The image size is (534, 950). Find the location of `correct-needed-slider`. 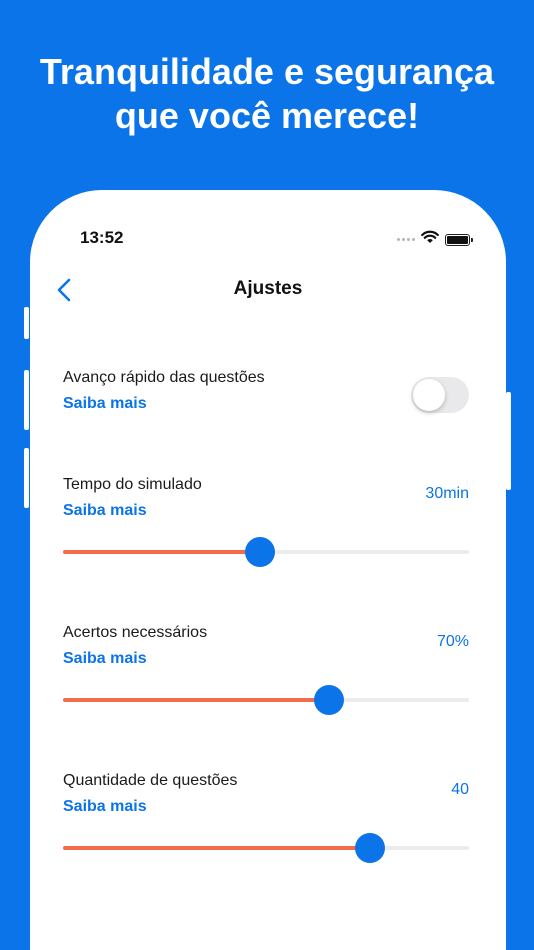

correct-needed-slider is located at coordinates (266, 700).